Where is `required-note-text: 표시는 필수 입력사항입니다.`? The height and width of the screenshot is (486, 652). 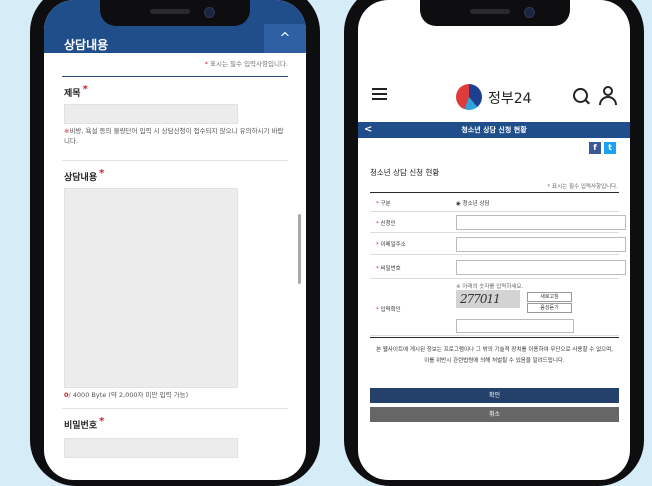
required-note-text: 표시는 필수 입력사항입니다. is located at coordinates (249, 64).